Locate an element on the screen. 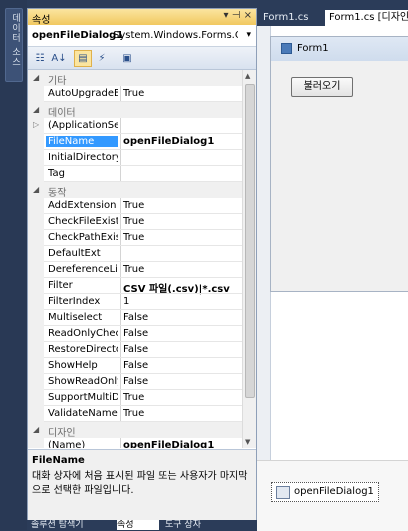  category-row: ◢ 동작 is located at coordinates (135, 190).